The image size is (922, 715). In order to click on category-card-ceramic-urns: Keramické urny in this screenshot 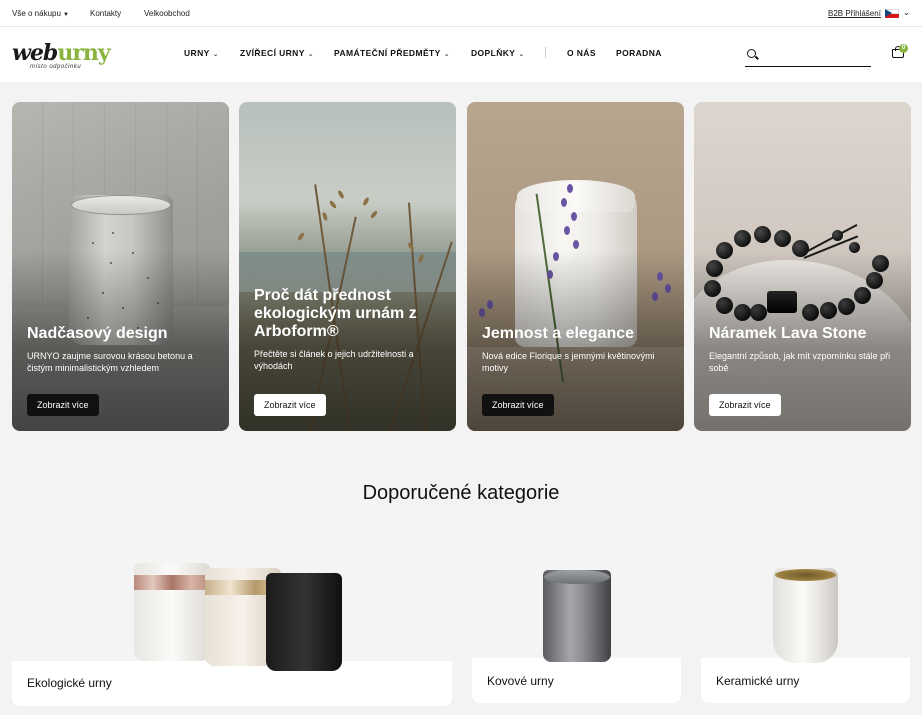, I will do `click(805, 618)`.